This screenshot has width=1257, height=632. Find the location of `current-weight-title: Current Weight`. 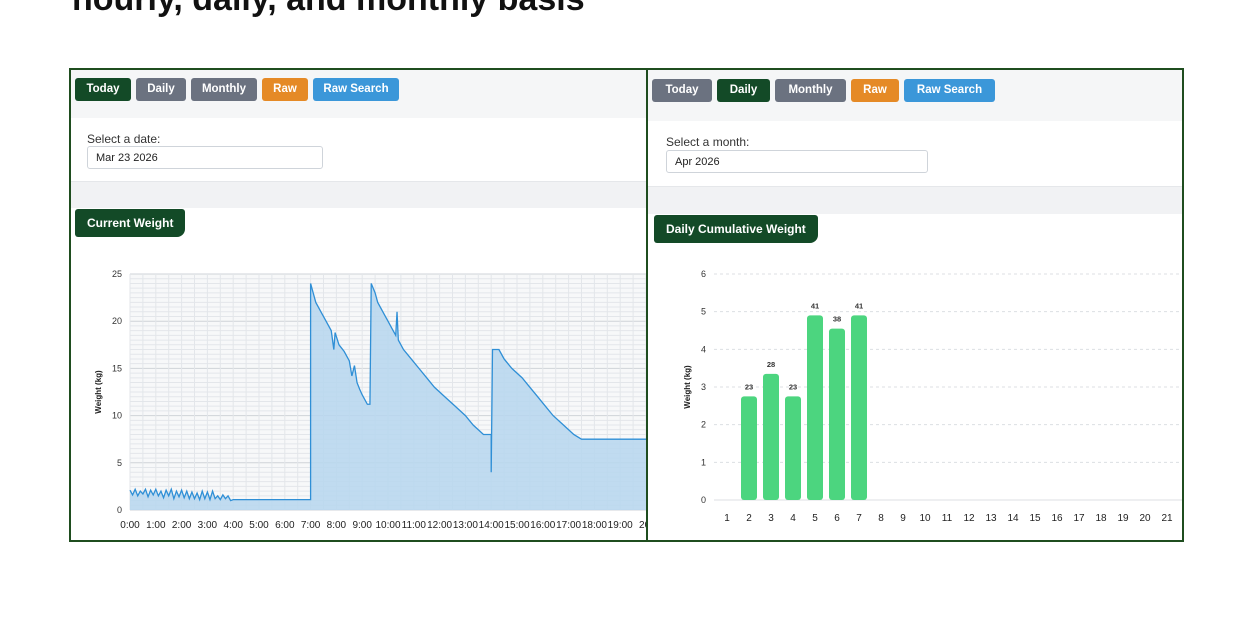

current-weight-title: Current Weight is located at coordinates (130, 223).